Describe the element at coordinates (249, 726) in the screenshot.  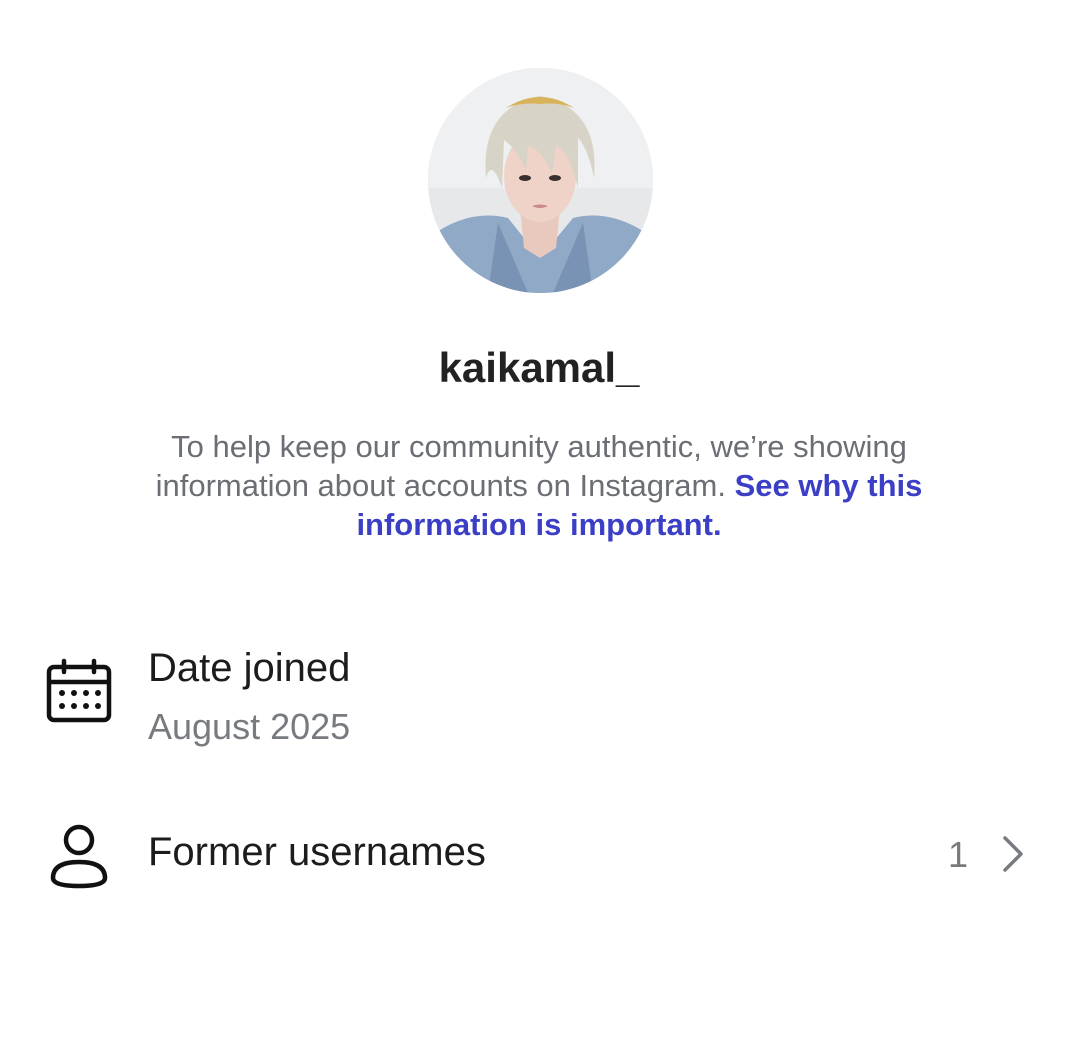
I see `date-joined-value: August 2025` at that location.